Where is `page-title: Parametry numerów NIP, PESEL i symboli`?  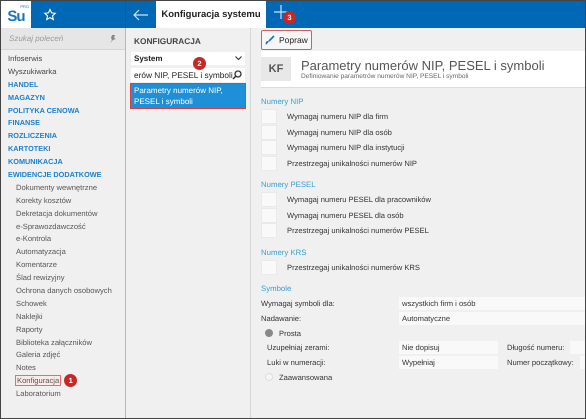 page-title: Parametry numerów NIP, PESEL i symboli is located at coordinates (422, 65).